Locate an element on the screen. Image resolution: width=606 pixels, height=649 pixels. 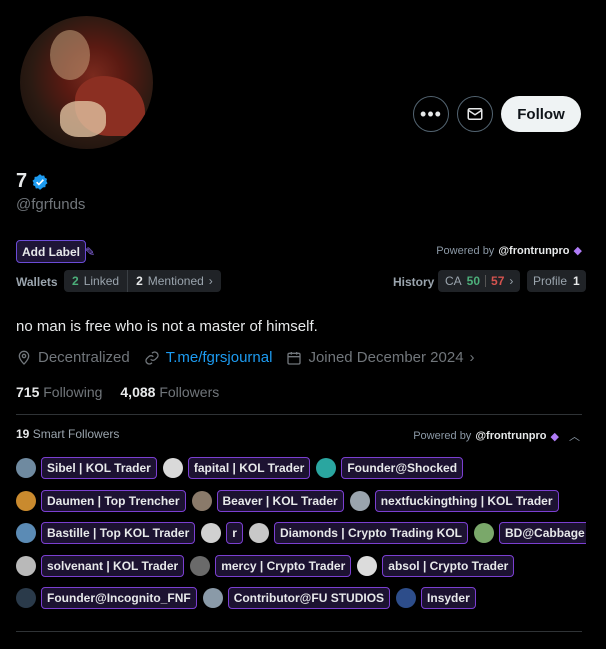
more-options-button: ••• is located at coordinates (431, 114).